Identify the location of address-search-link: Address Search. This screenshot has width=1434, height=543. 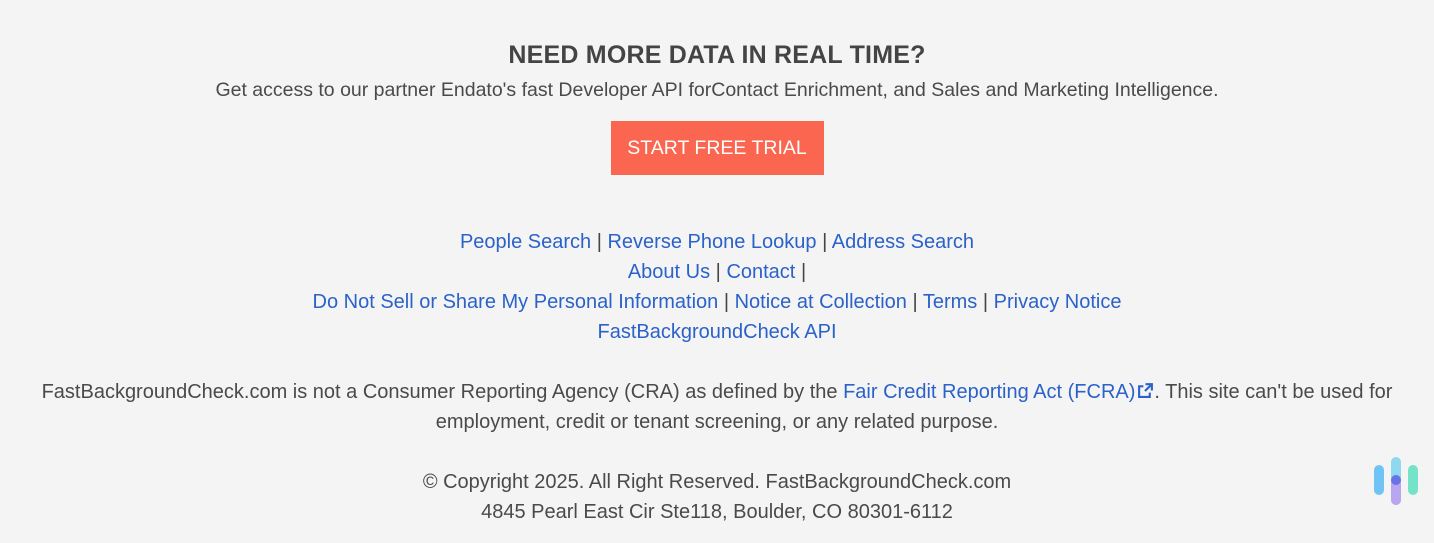
(903, 242).